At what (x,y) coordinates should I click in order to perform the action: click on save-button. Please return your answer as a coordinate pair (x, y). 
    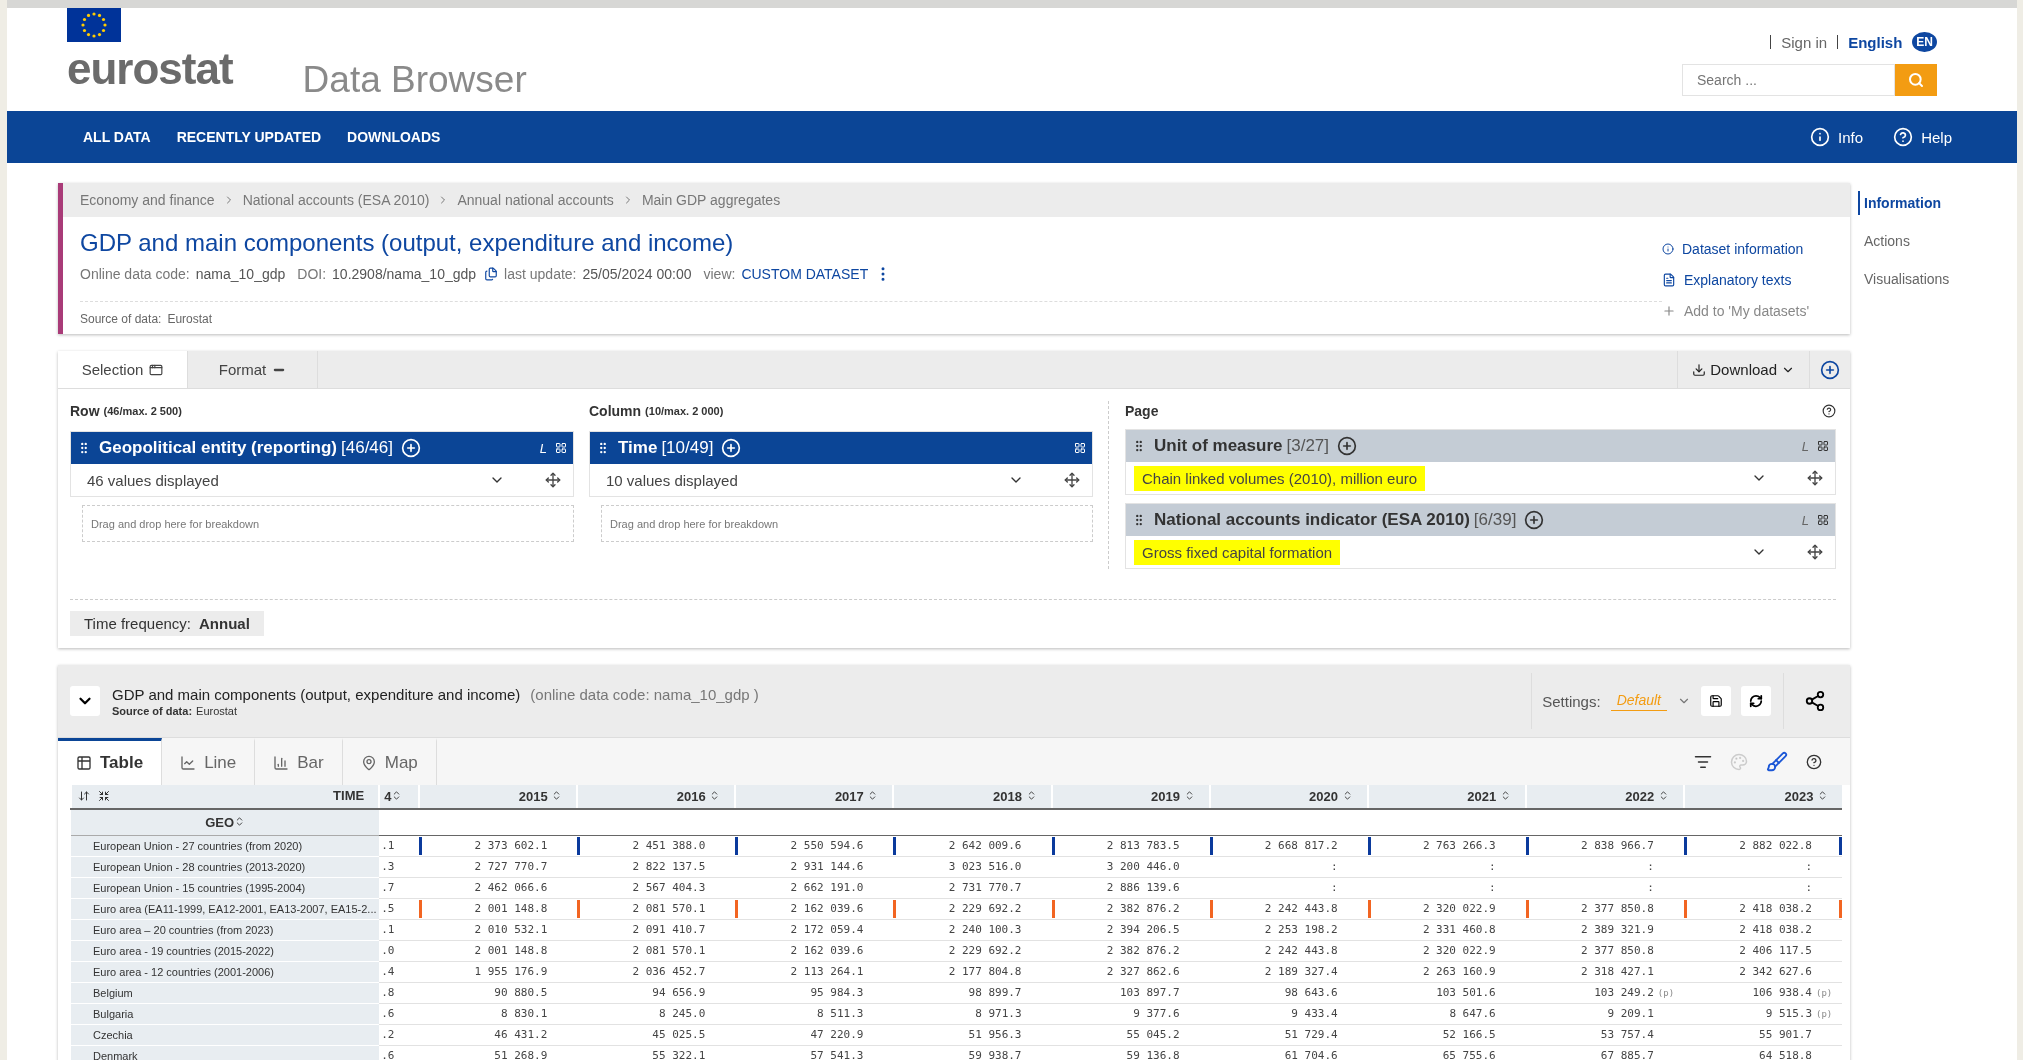
    Looking at the image, I should click on (1716, 701).